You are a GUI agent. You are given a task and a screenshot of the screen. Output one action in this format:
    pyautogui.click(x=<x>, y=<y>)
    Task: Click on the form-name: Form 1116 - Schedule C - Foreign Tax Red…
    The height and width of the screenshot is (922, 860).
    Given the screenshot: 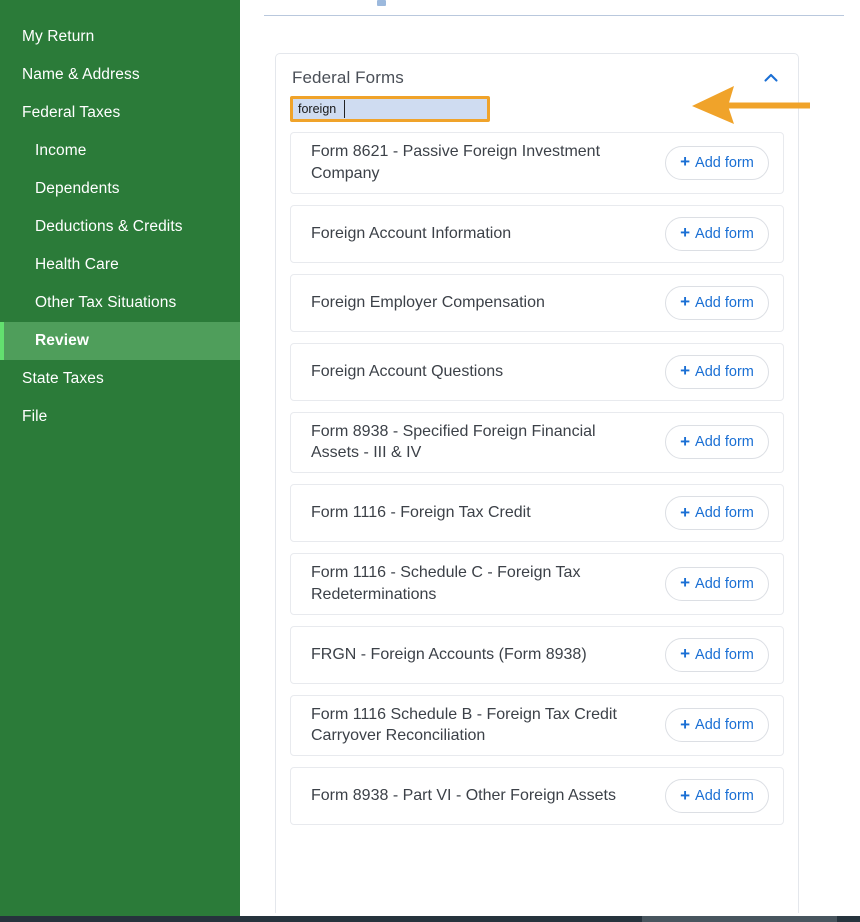 What is the action you would take?
    pyautogui.click(x=446, y=583)
    